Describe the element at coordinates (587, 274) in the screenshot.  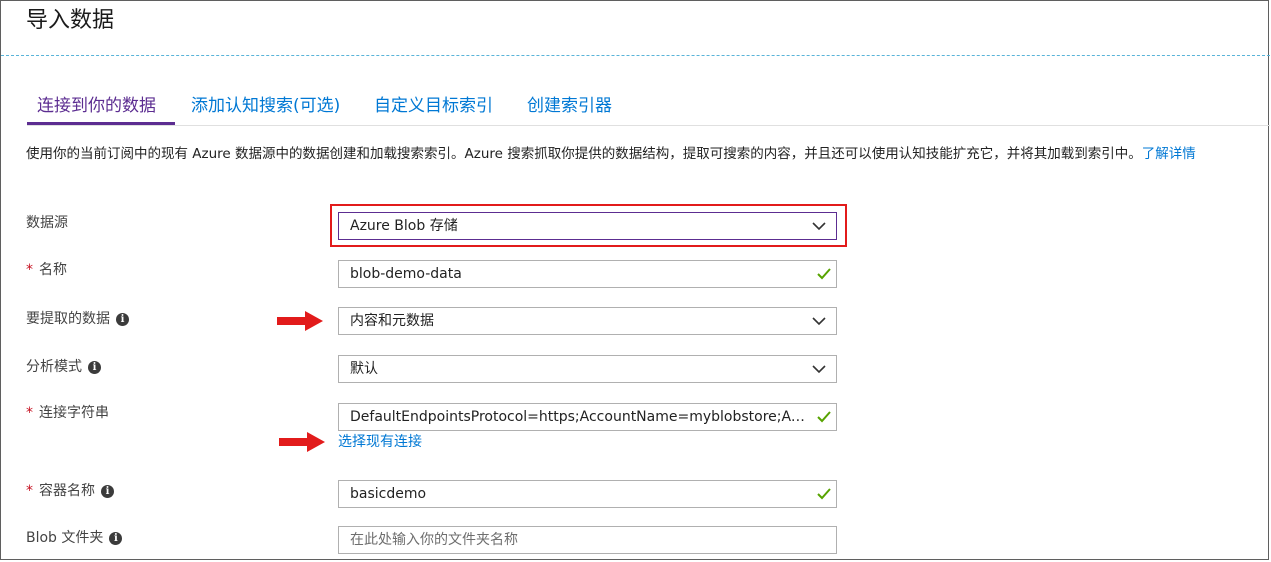
I see `name-input: blob-demo-data` at that location.